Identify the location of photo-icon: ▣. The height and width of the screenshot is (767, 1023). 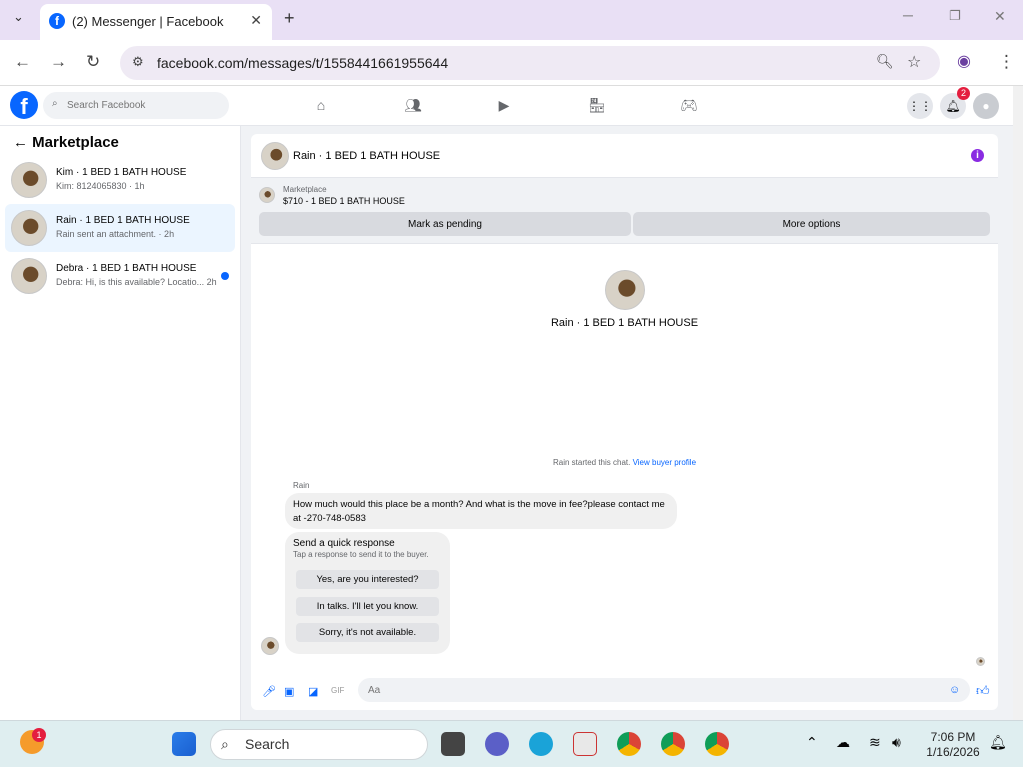
(289, 691).